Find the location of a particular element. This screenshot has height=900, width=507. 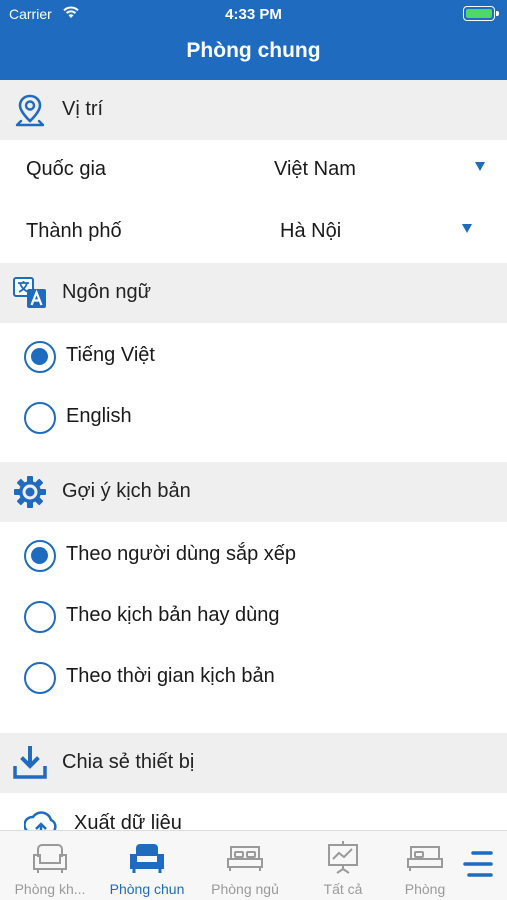

section-title-location: Vị trí is located at coordinates (83, 109).